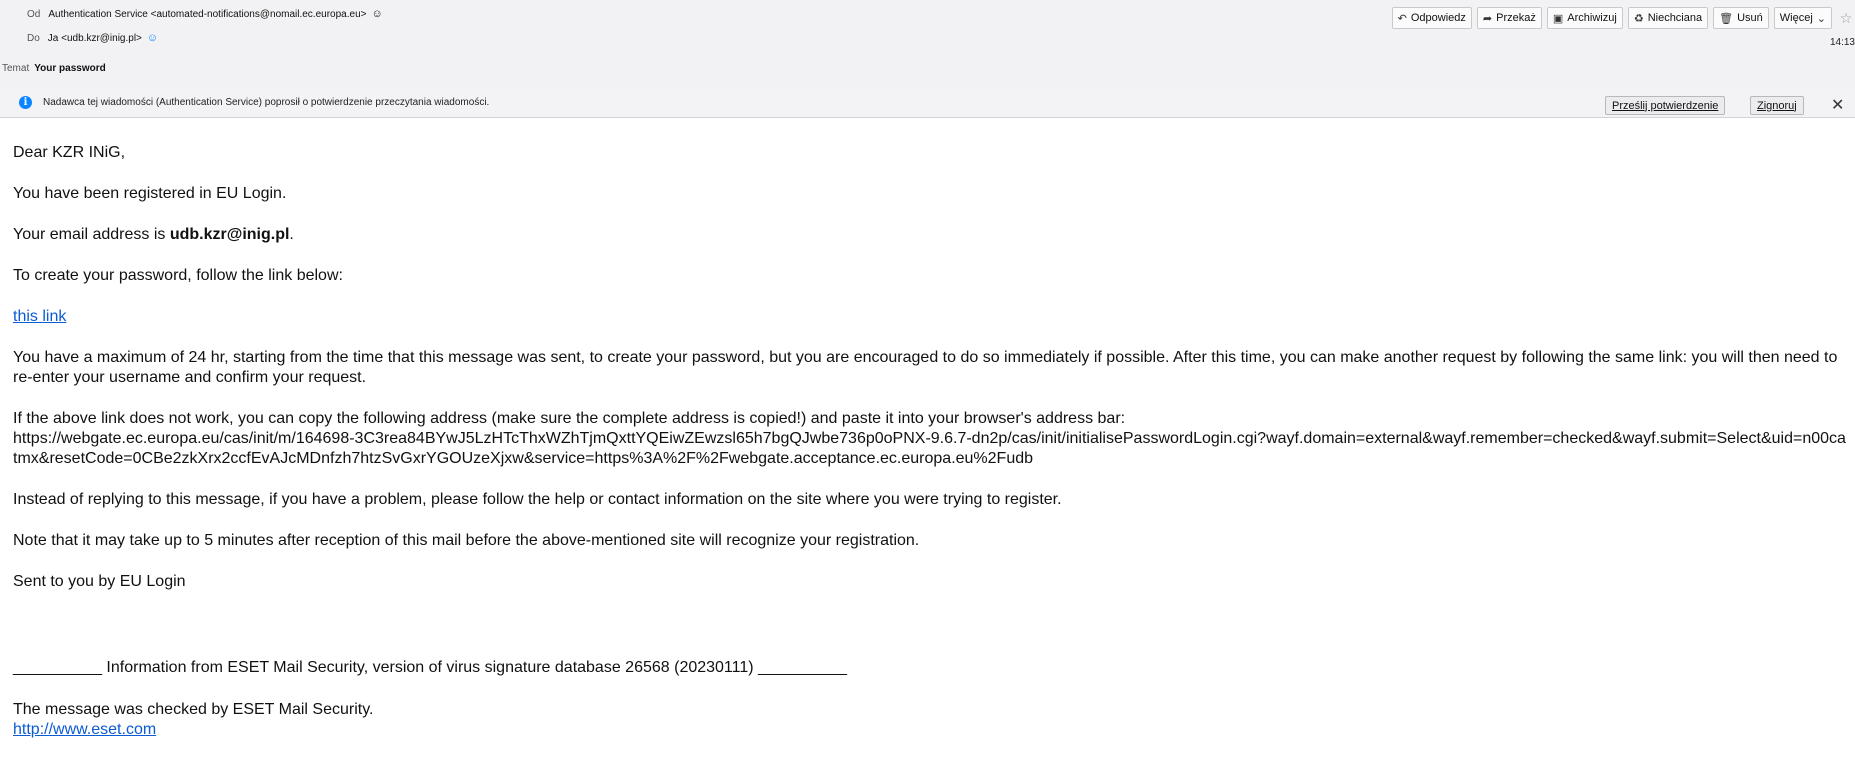 The image size is (1855, 765). Describe the element at coordinates (70, 68) in the screenshot. I see `subject-value: Your password` at that location.